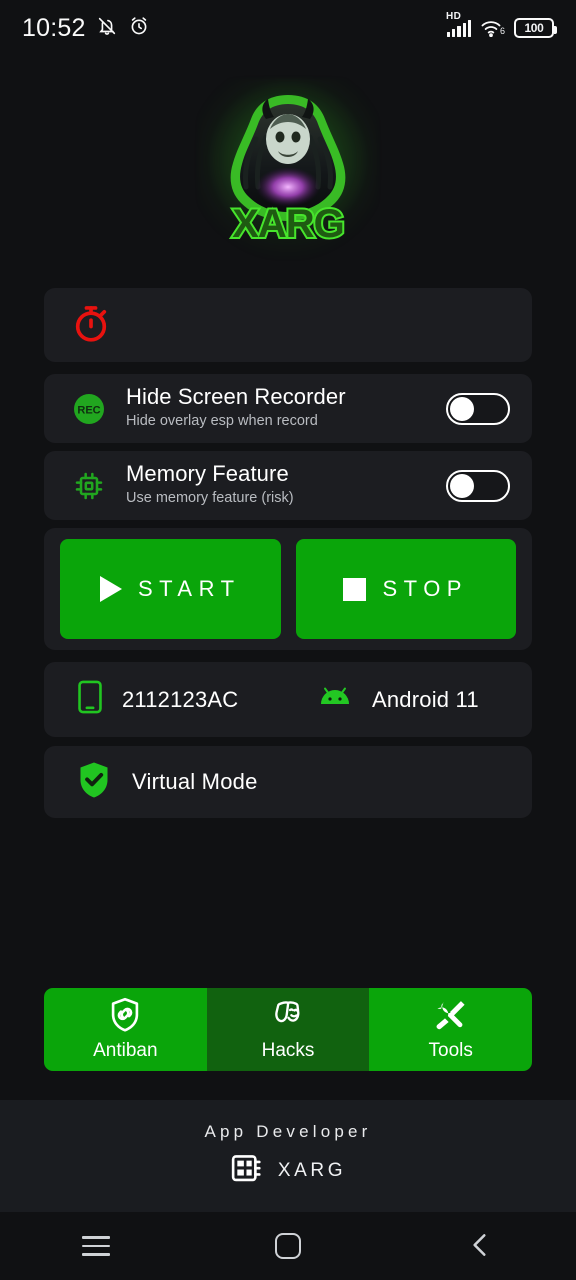 The height and width of the screenshot is (1280, 576). I want to click on cpu-chip-icon, so click(89, 486).